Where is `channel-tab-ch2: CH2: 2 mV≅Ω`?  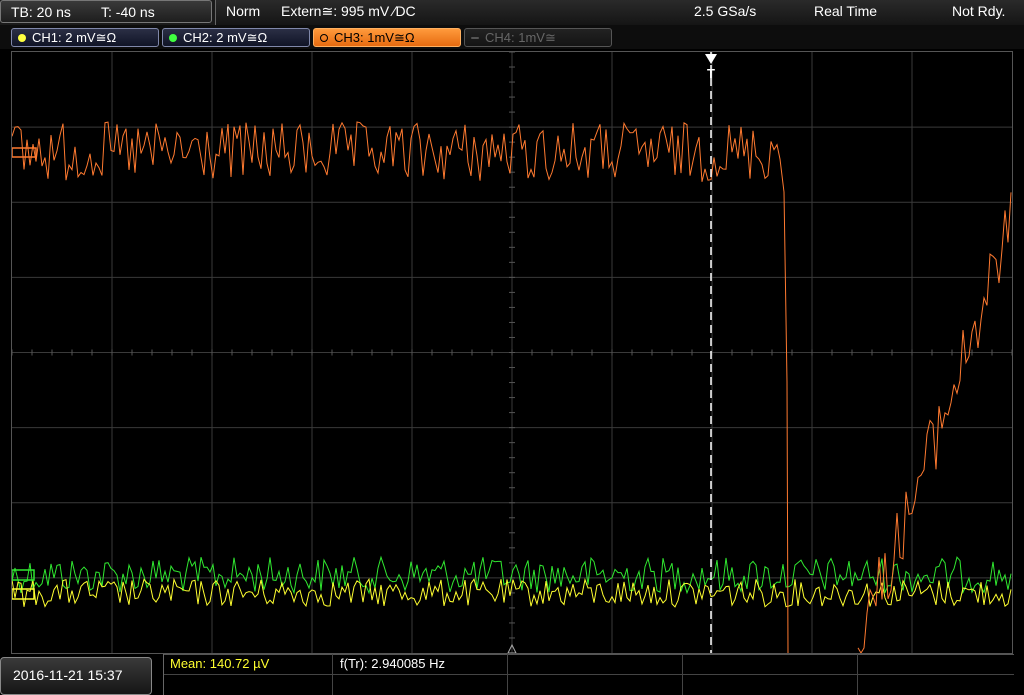
channel-tab-ch2: CH2: 2 mV≅Ω is located at coordinates (236, 37).